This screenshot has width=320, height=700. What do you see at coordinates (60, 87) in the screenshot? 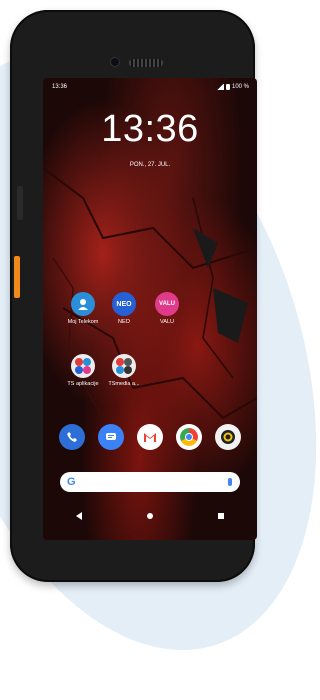
I see `status-time: 13:36` at bounding box center [60, 87].